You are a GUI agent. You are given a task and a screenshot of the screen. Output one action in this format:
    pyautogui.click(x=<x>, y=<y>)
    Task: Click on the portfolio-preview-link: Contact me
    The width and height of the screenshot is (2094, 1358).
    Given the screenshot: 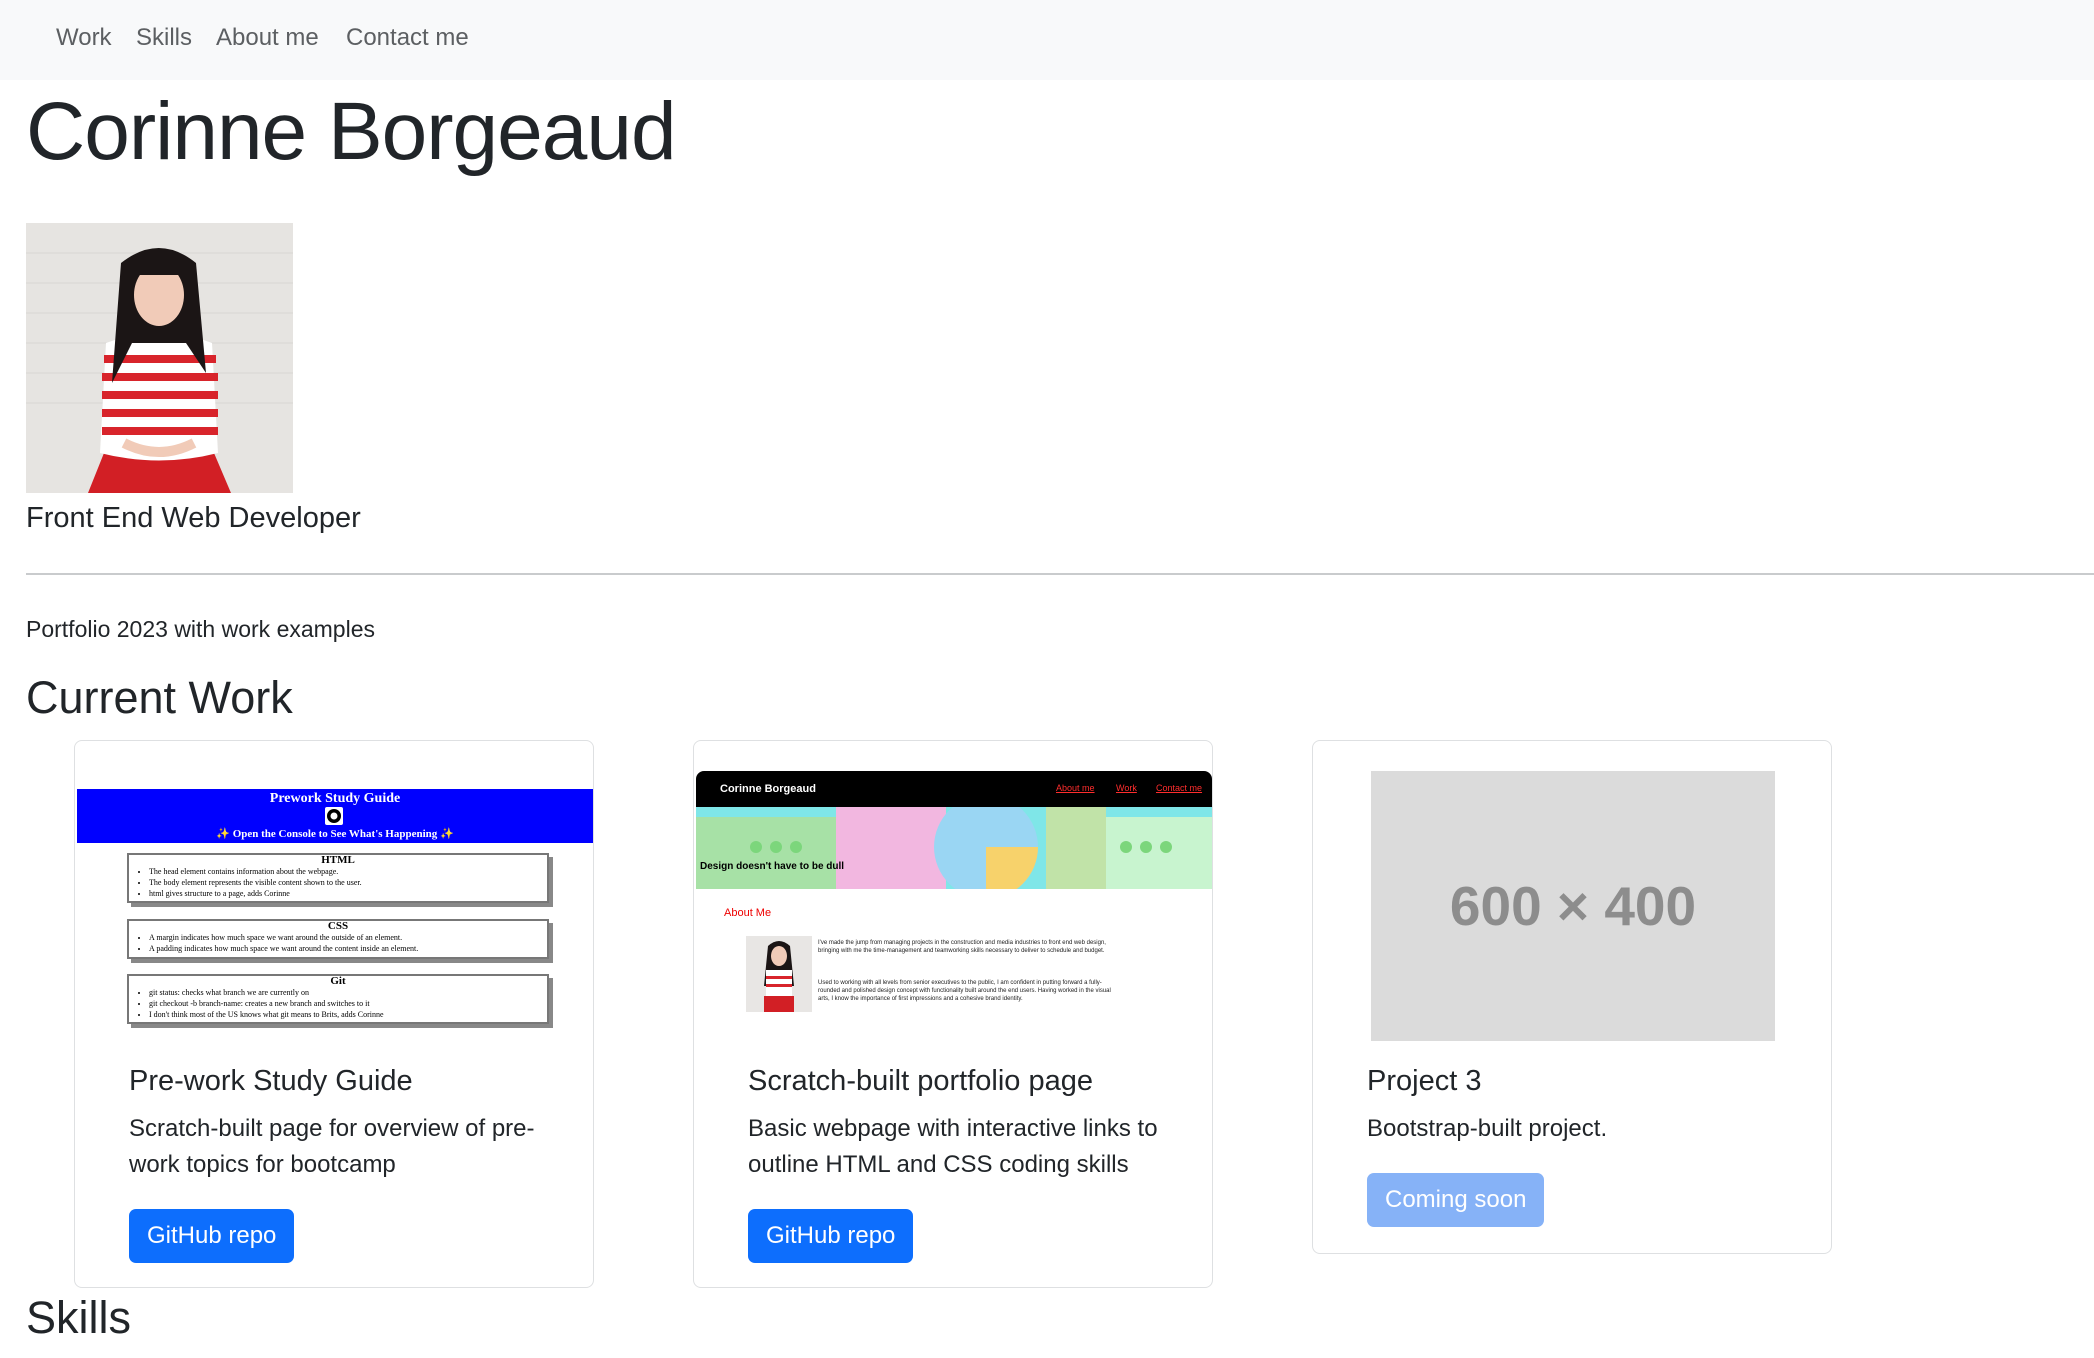 What is the action you would take?
    pyautogui.click(x=1179, y=788)
    